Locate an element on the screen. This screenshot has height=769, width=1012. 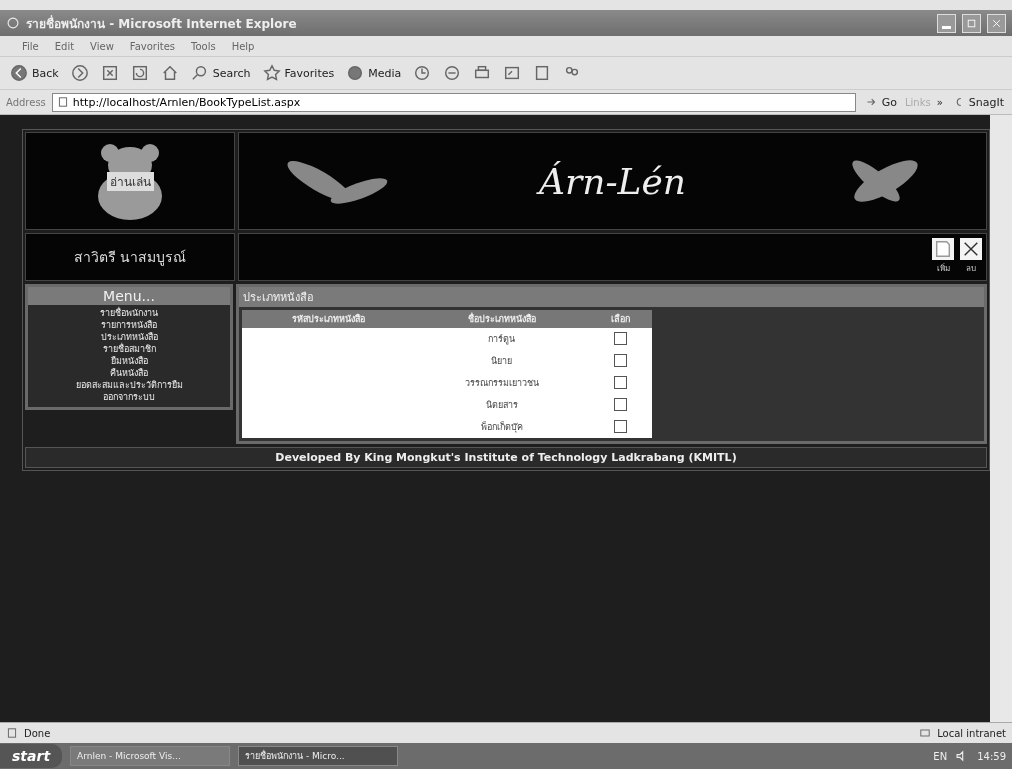
column-header: ชื่อประเภทหนังสือ is located at coordinates (502, 319).